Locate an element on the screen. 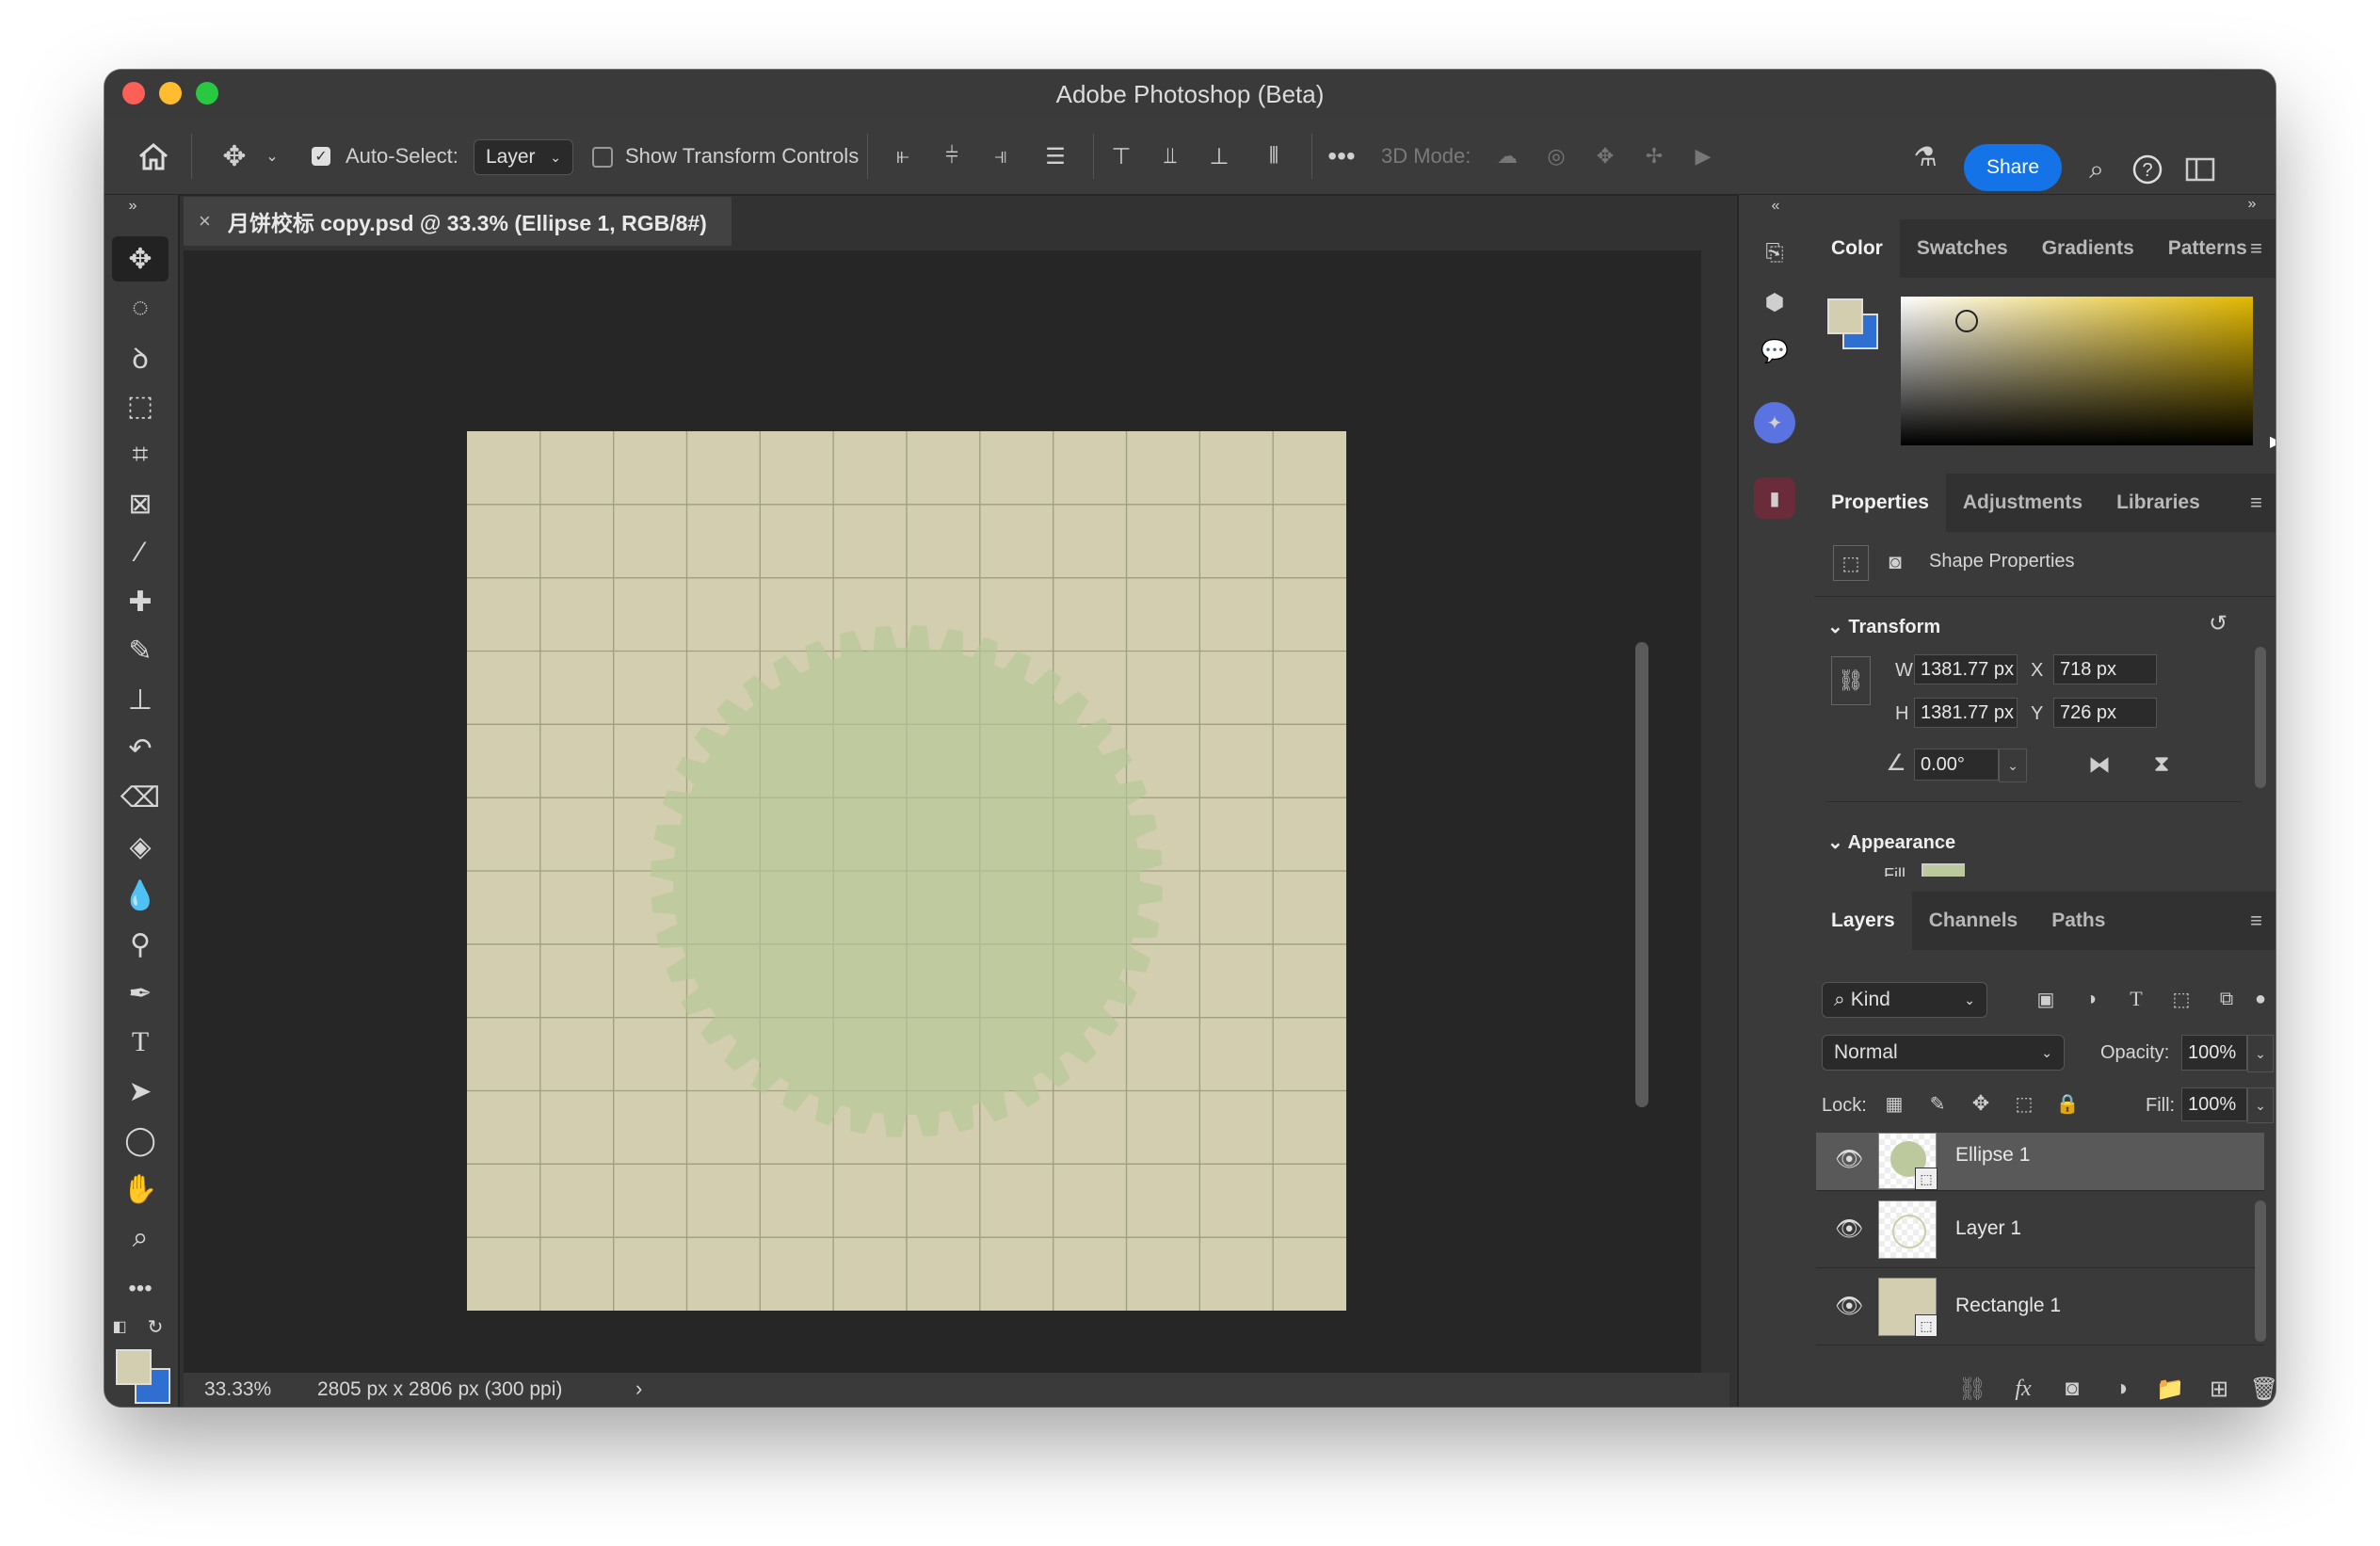 The image size is (2380, 1546). layers-scrollbar-thumb is located at coordinates (2260, 1271).